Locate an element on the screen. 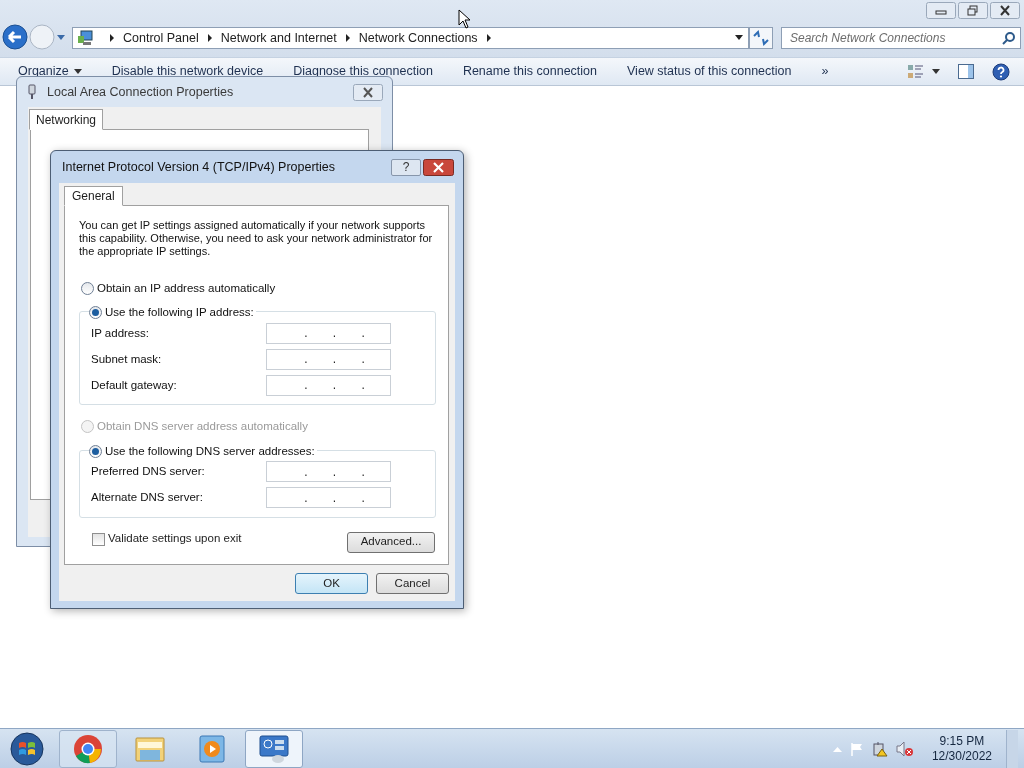 This screenshot has height=768, width=1024. minimize-button is located at coordinates (941, 10).